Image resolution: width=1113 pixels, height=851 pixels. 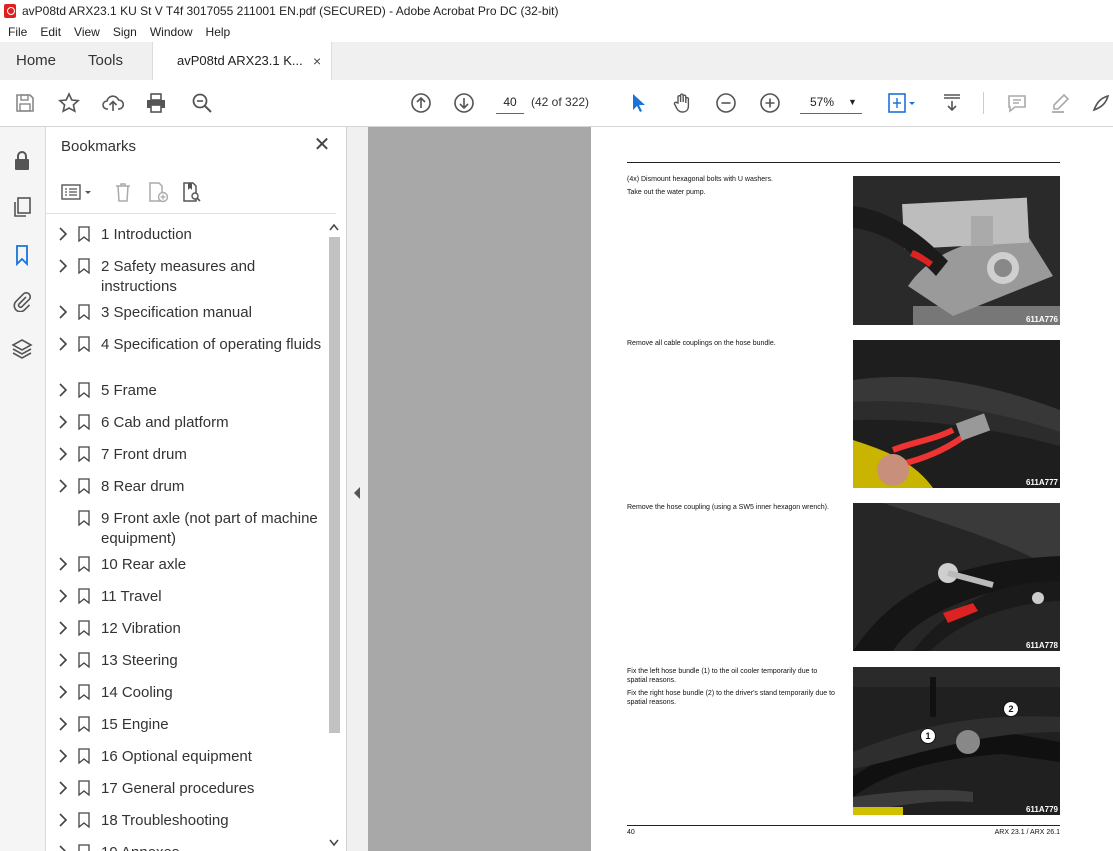 What do you see at coordinates (952, 103) in the screenshot?
I see `scrolling-mode-icon` at bounding box center [952, 103].